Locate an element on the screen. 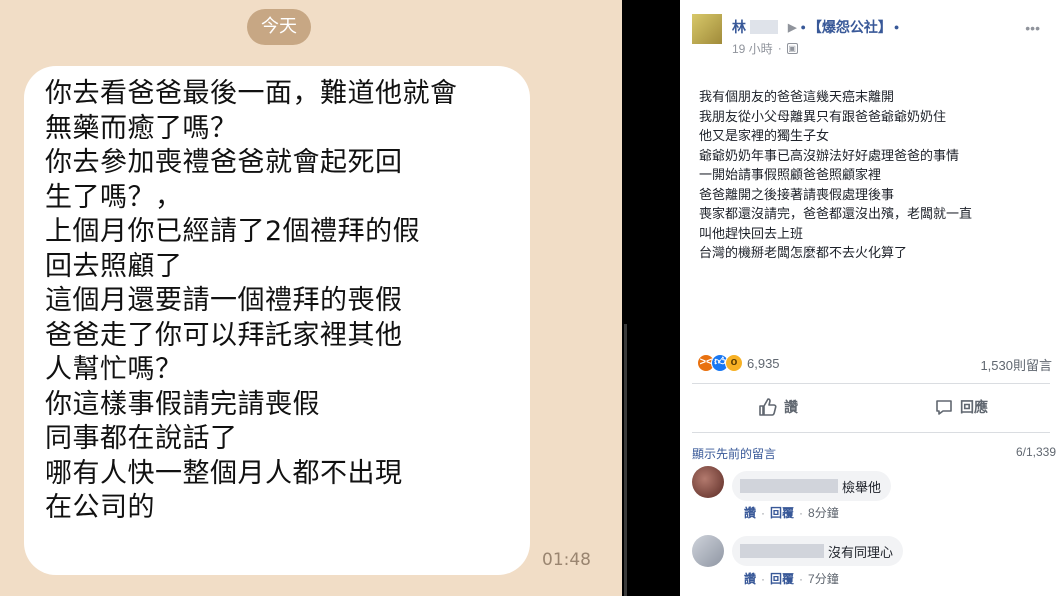  post-line: 爸爸離開之後接著請喪假處理後事 is located at coordinates (797, 194).